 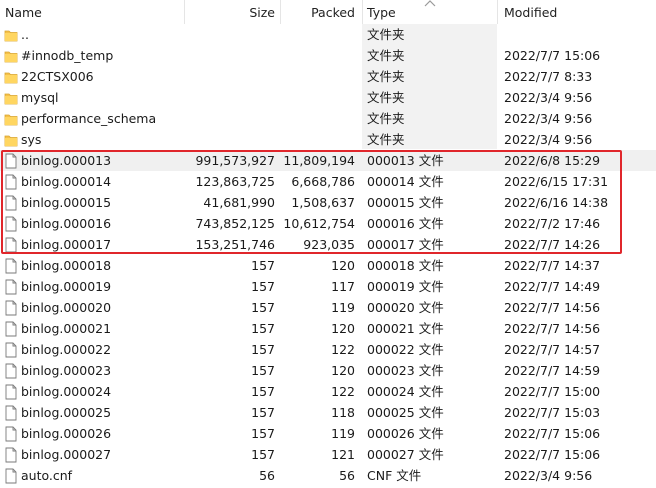 What do you see at coordinates (405, 454) in the screenshot?
I see `row-type: 000027 文件` at bounding box center [405, 454].